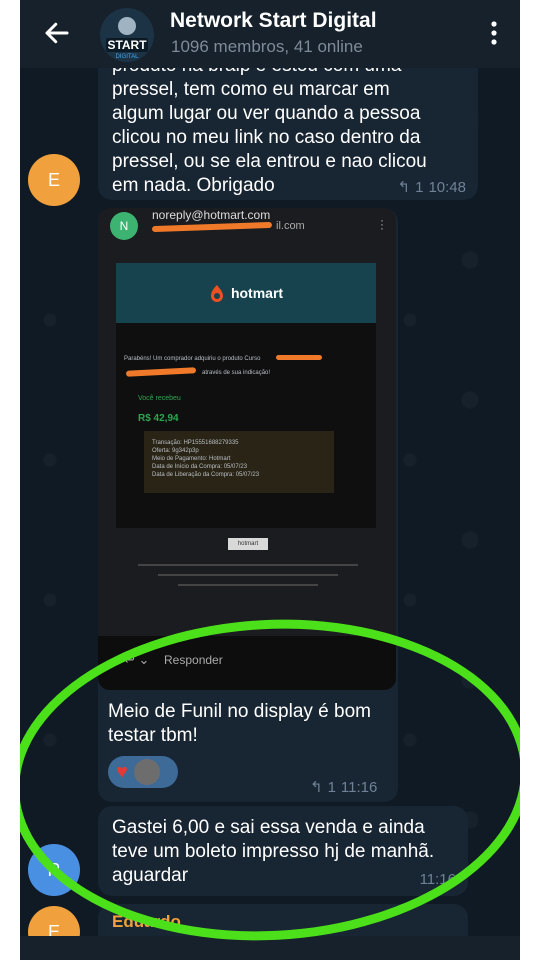 The image size is (540, 960). Describe the element at coordinates (206, 475) in the screenshot. I see `detail-line: Data de Liberação da Compra: 05/07/23` at that location.